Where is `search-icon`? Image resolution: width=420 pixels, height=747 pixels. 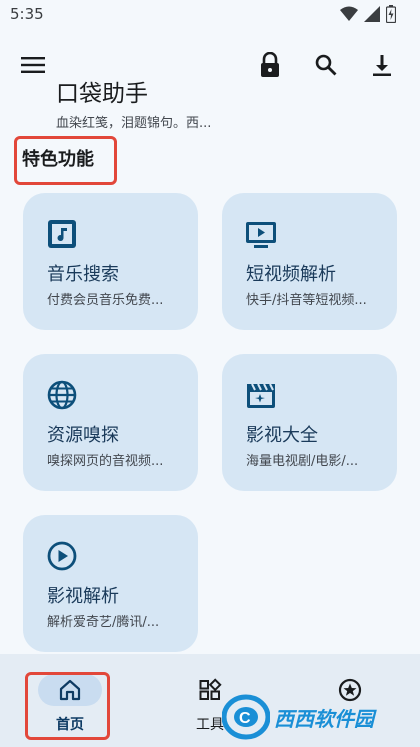
search-icon is located at coordinates (326, 65).